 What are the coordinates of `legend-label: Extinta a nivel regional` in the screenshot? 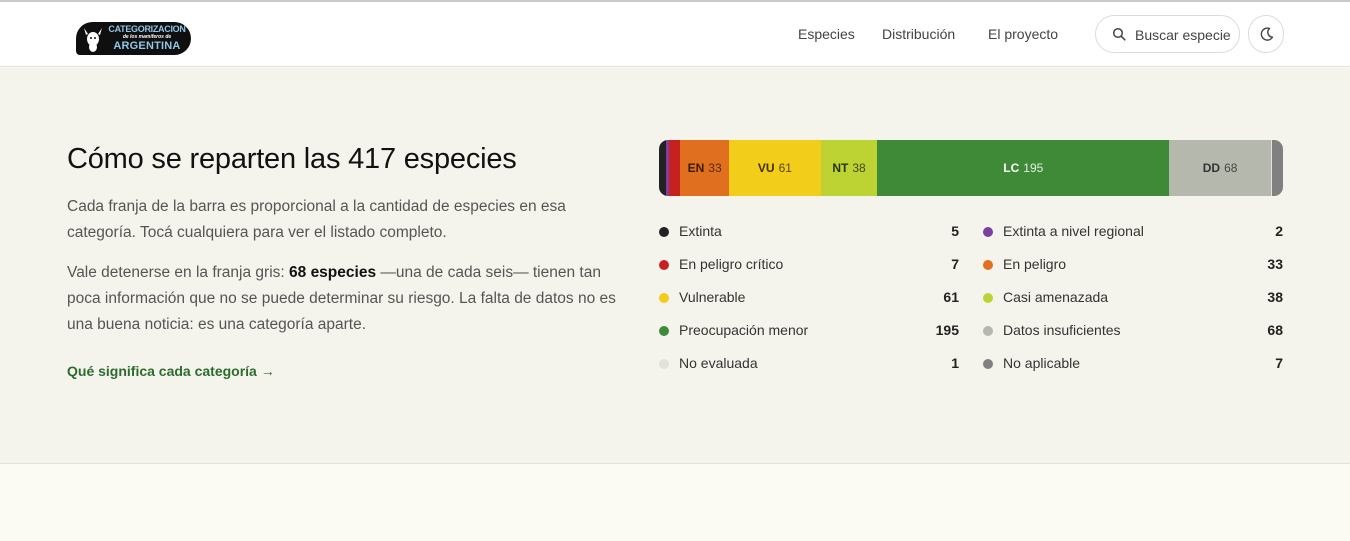 It's located at (1073, 231).